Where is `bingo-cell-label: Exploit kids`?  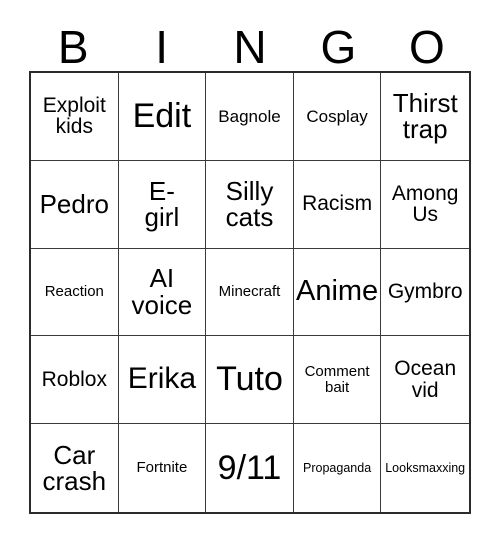 bingo-cell-label: Exploit kids is located at coordinates (74, 116).